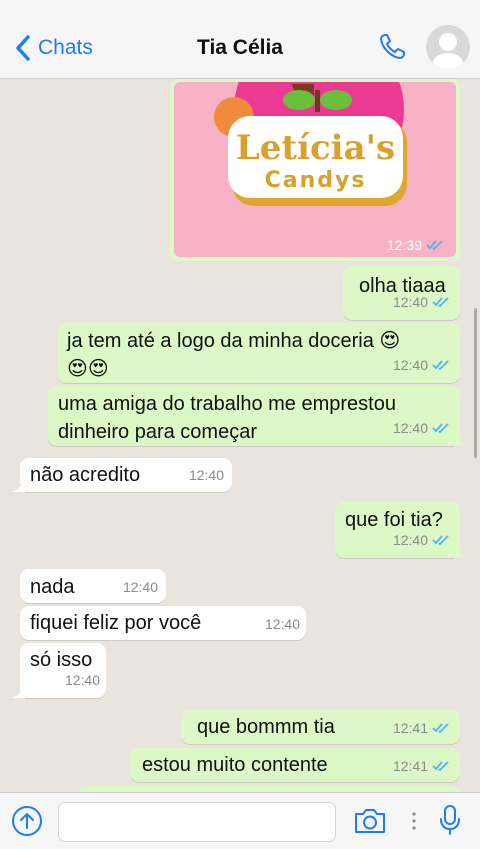  I want to click on message-time: 12:39, so click(404, 245).